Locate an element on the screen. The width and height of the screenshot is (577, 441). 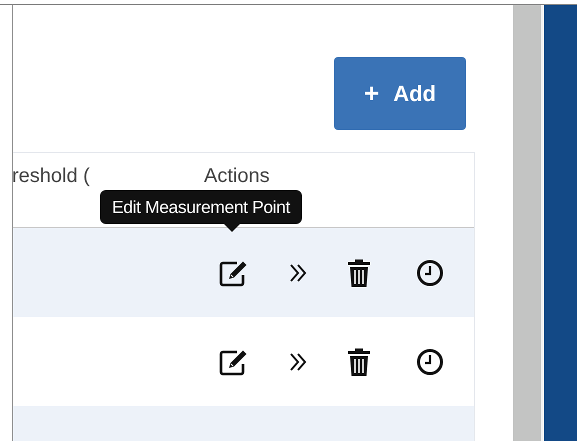
scrollbar is located at coordinates (527, 223).